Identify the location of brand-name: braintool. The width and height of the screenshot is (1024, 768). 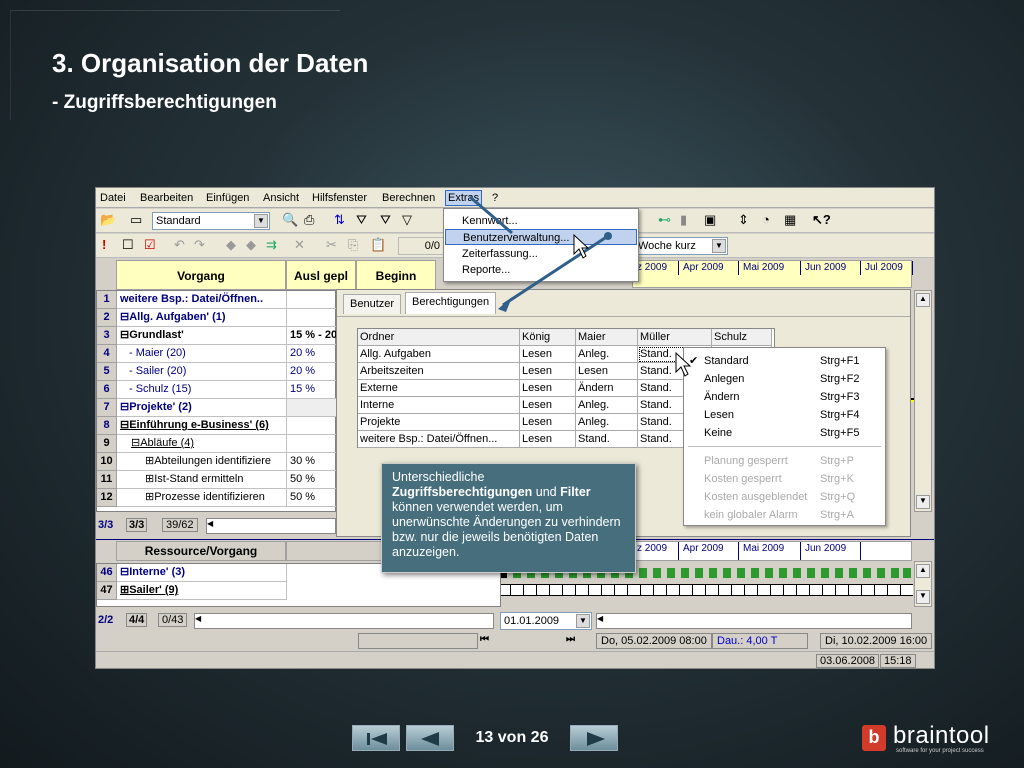
(941, 735).